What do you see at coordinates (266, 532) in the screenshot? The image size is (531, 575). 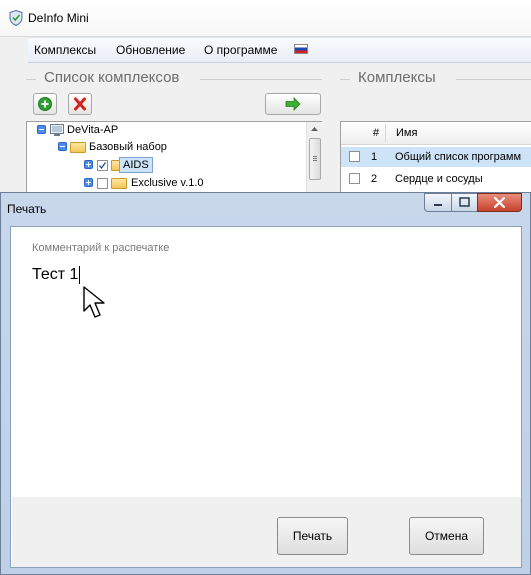 I see `dialog-footer: Печать Отмена` at bounding box center [266, 532].